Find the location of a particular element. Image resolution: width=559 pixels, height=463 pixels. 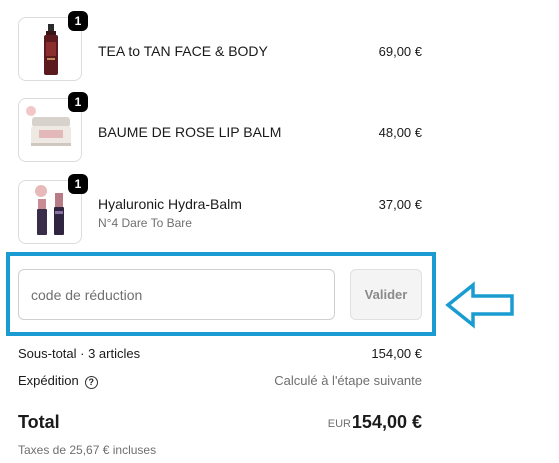

arrow-left-icon is located at coordinates (479, 305).